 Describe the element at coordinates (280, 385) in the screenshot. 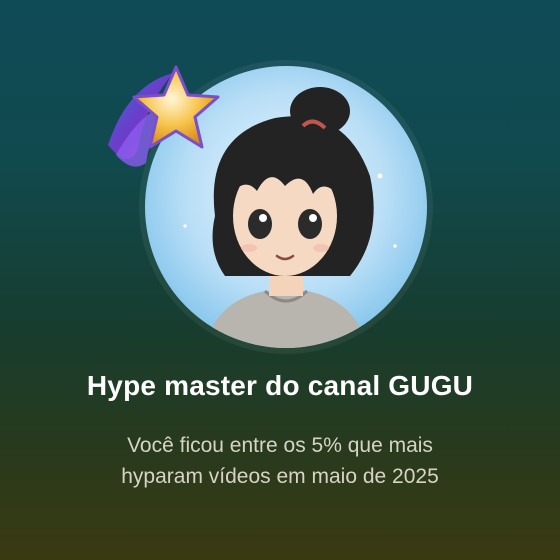

I see `card-title: Hype master do canal GUGU` at that location.